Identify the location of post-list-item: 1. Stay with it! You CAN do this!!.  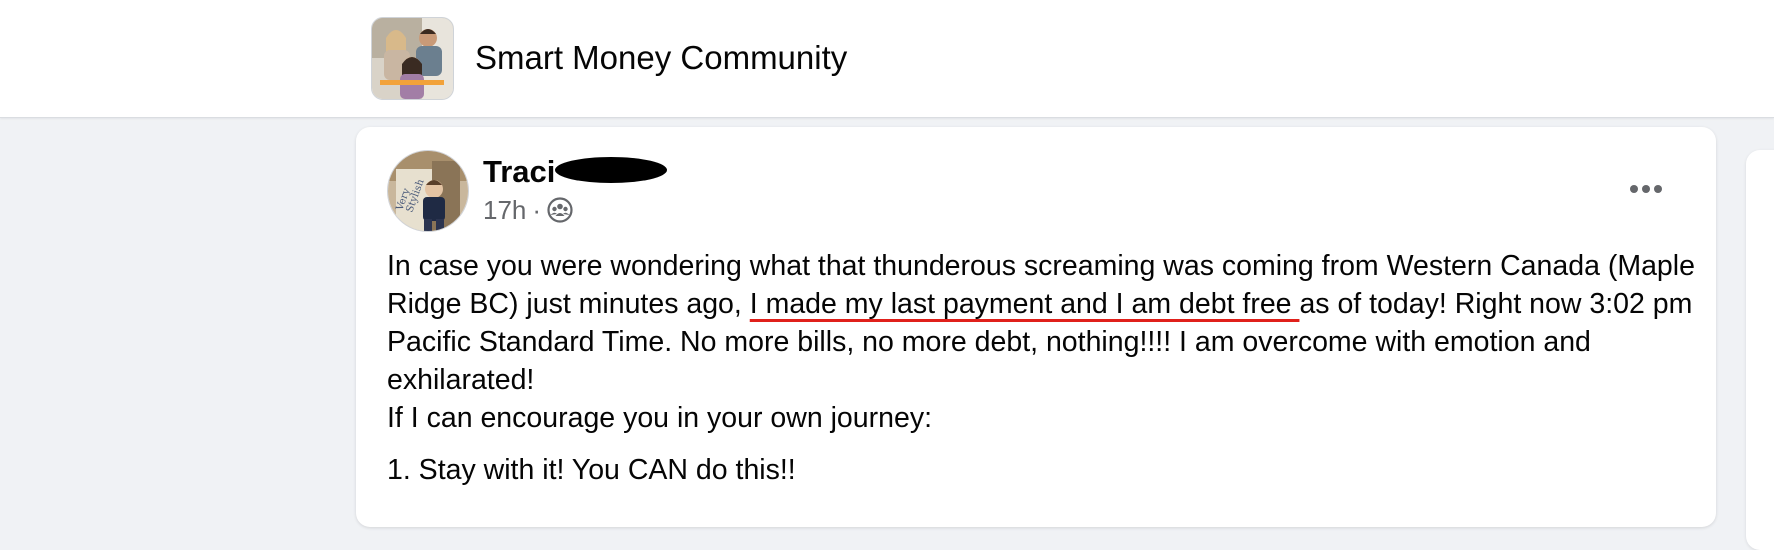
(591, 470).